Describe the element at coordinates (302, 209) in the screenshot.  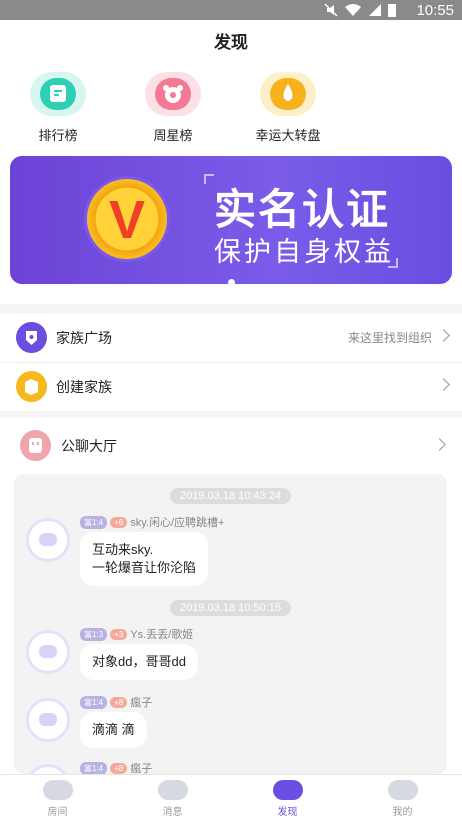
I see `banner-title: 实名认证` at that location.